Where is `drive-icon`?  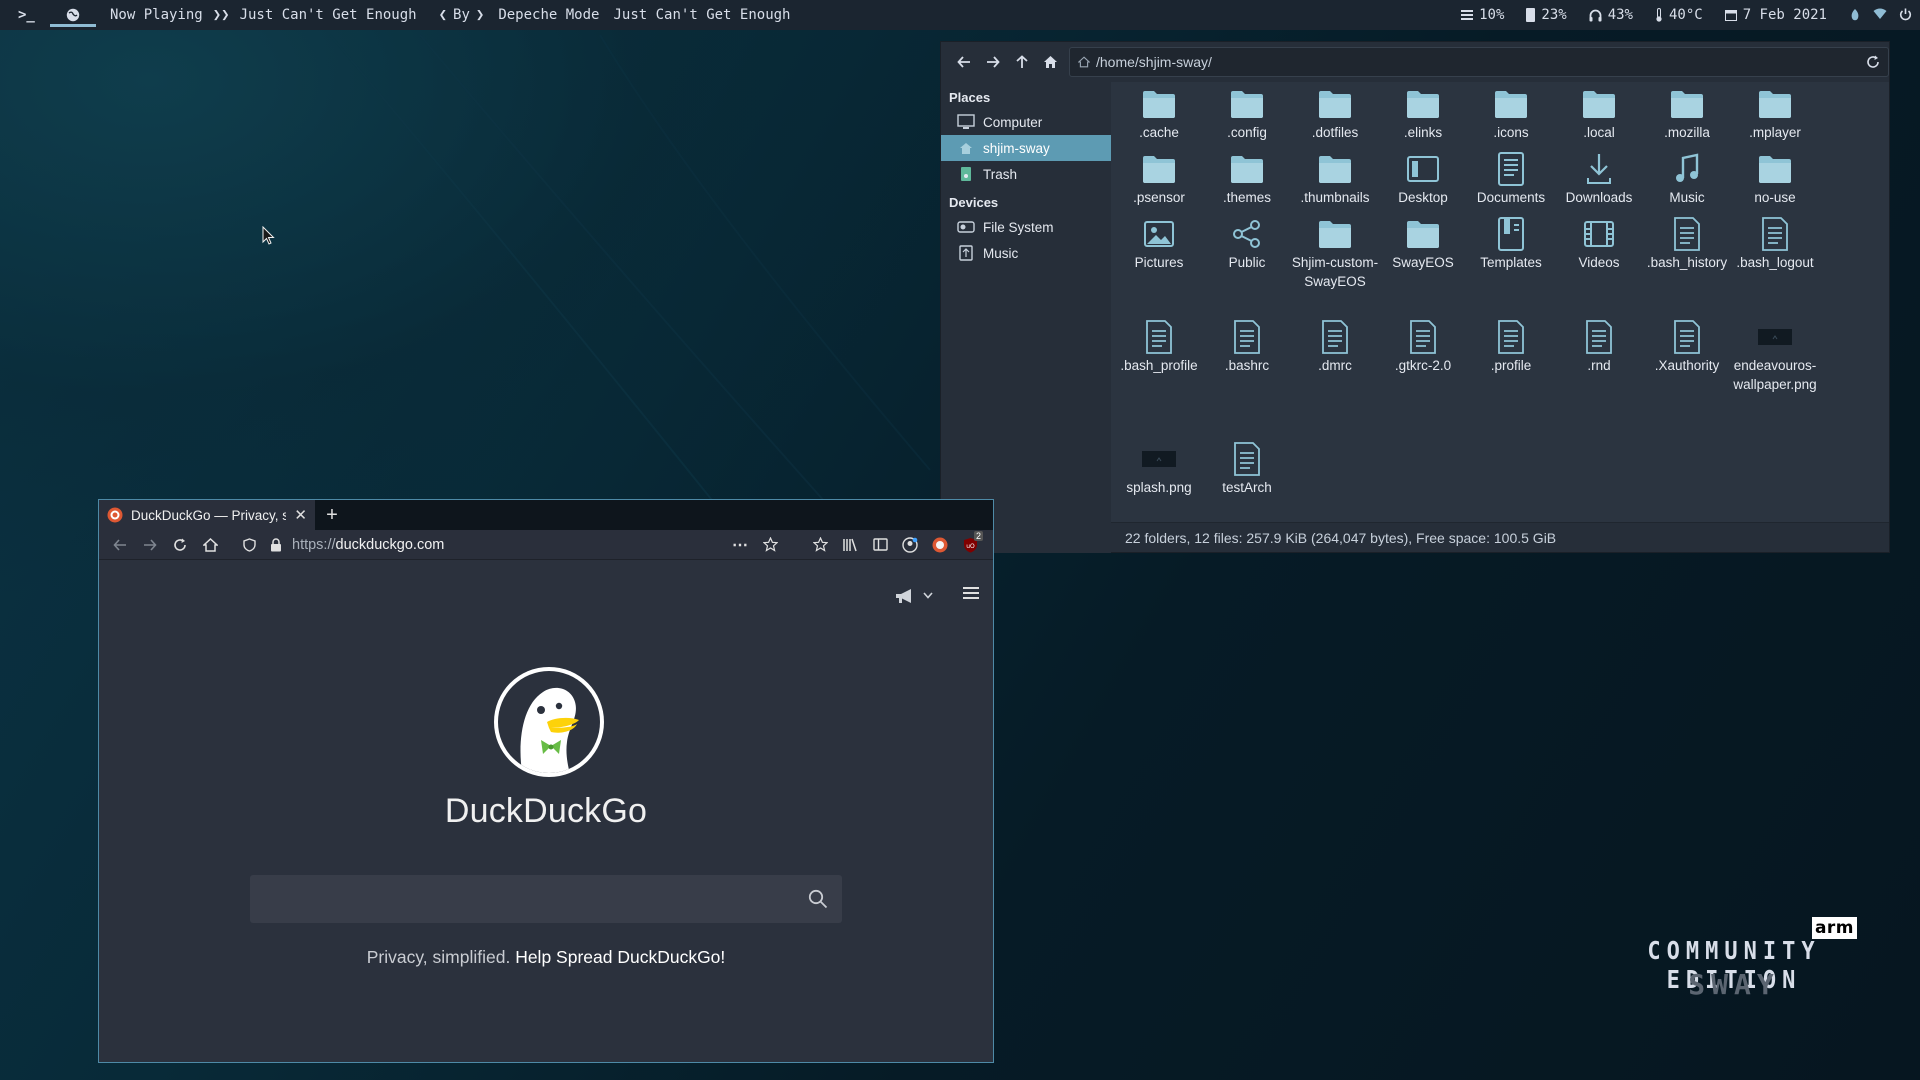
drive-icon is located at coordinates (966, 227).